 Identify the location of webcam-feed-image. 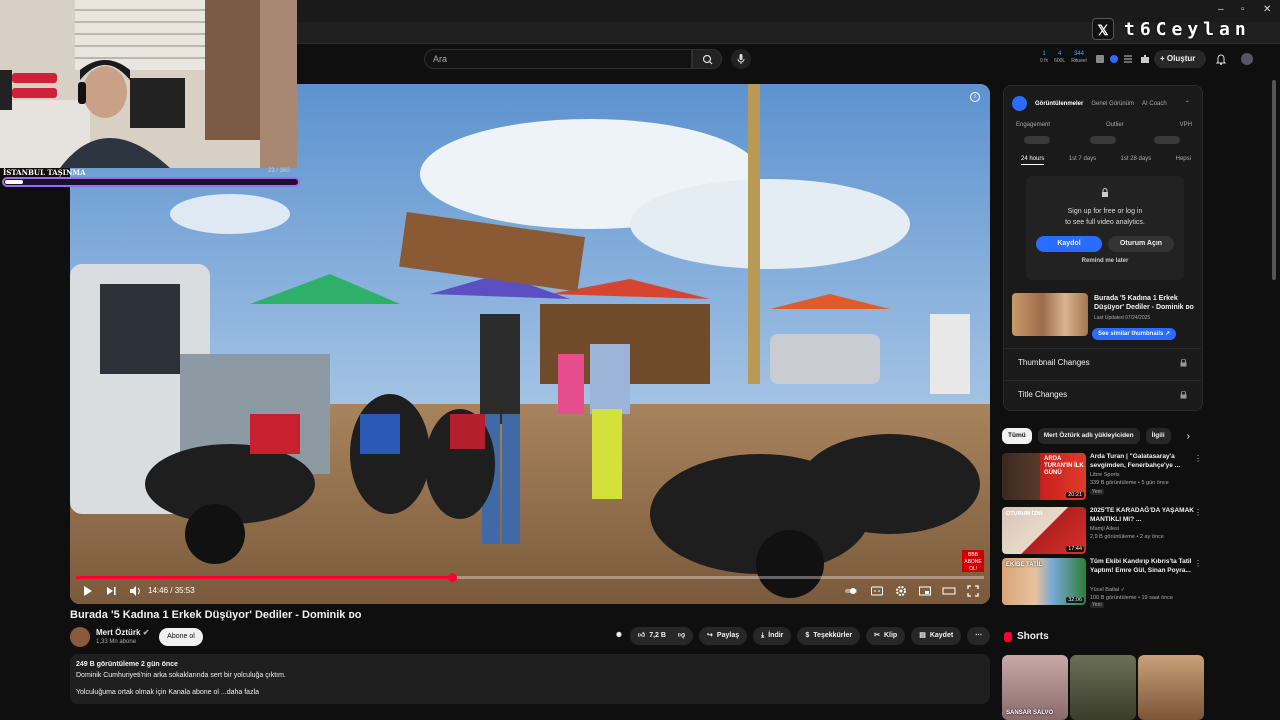
(148, 84).